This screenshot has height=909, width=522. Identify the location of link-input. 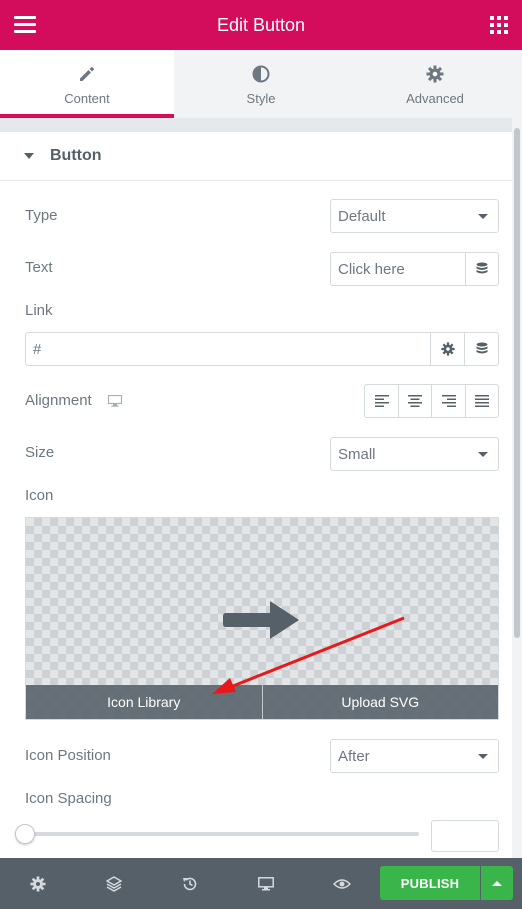
(228, 349).